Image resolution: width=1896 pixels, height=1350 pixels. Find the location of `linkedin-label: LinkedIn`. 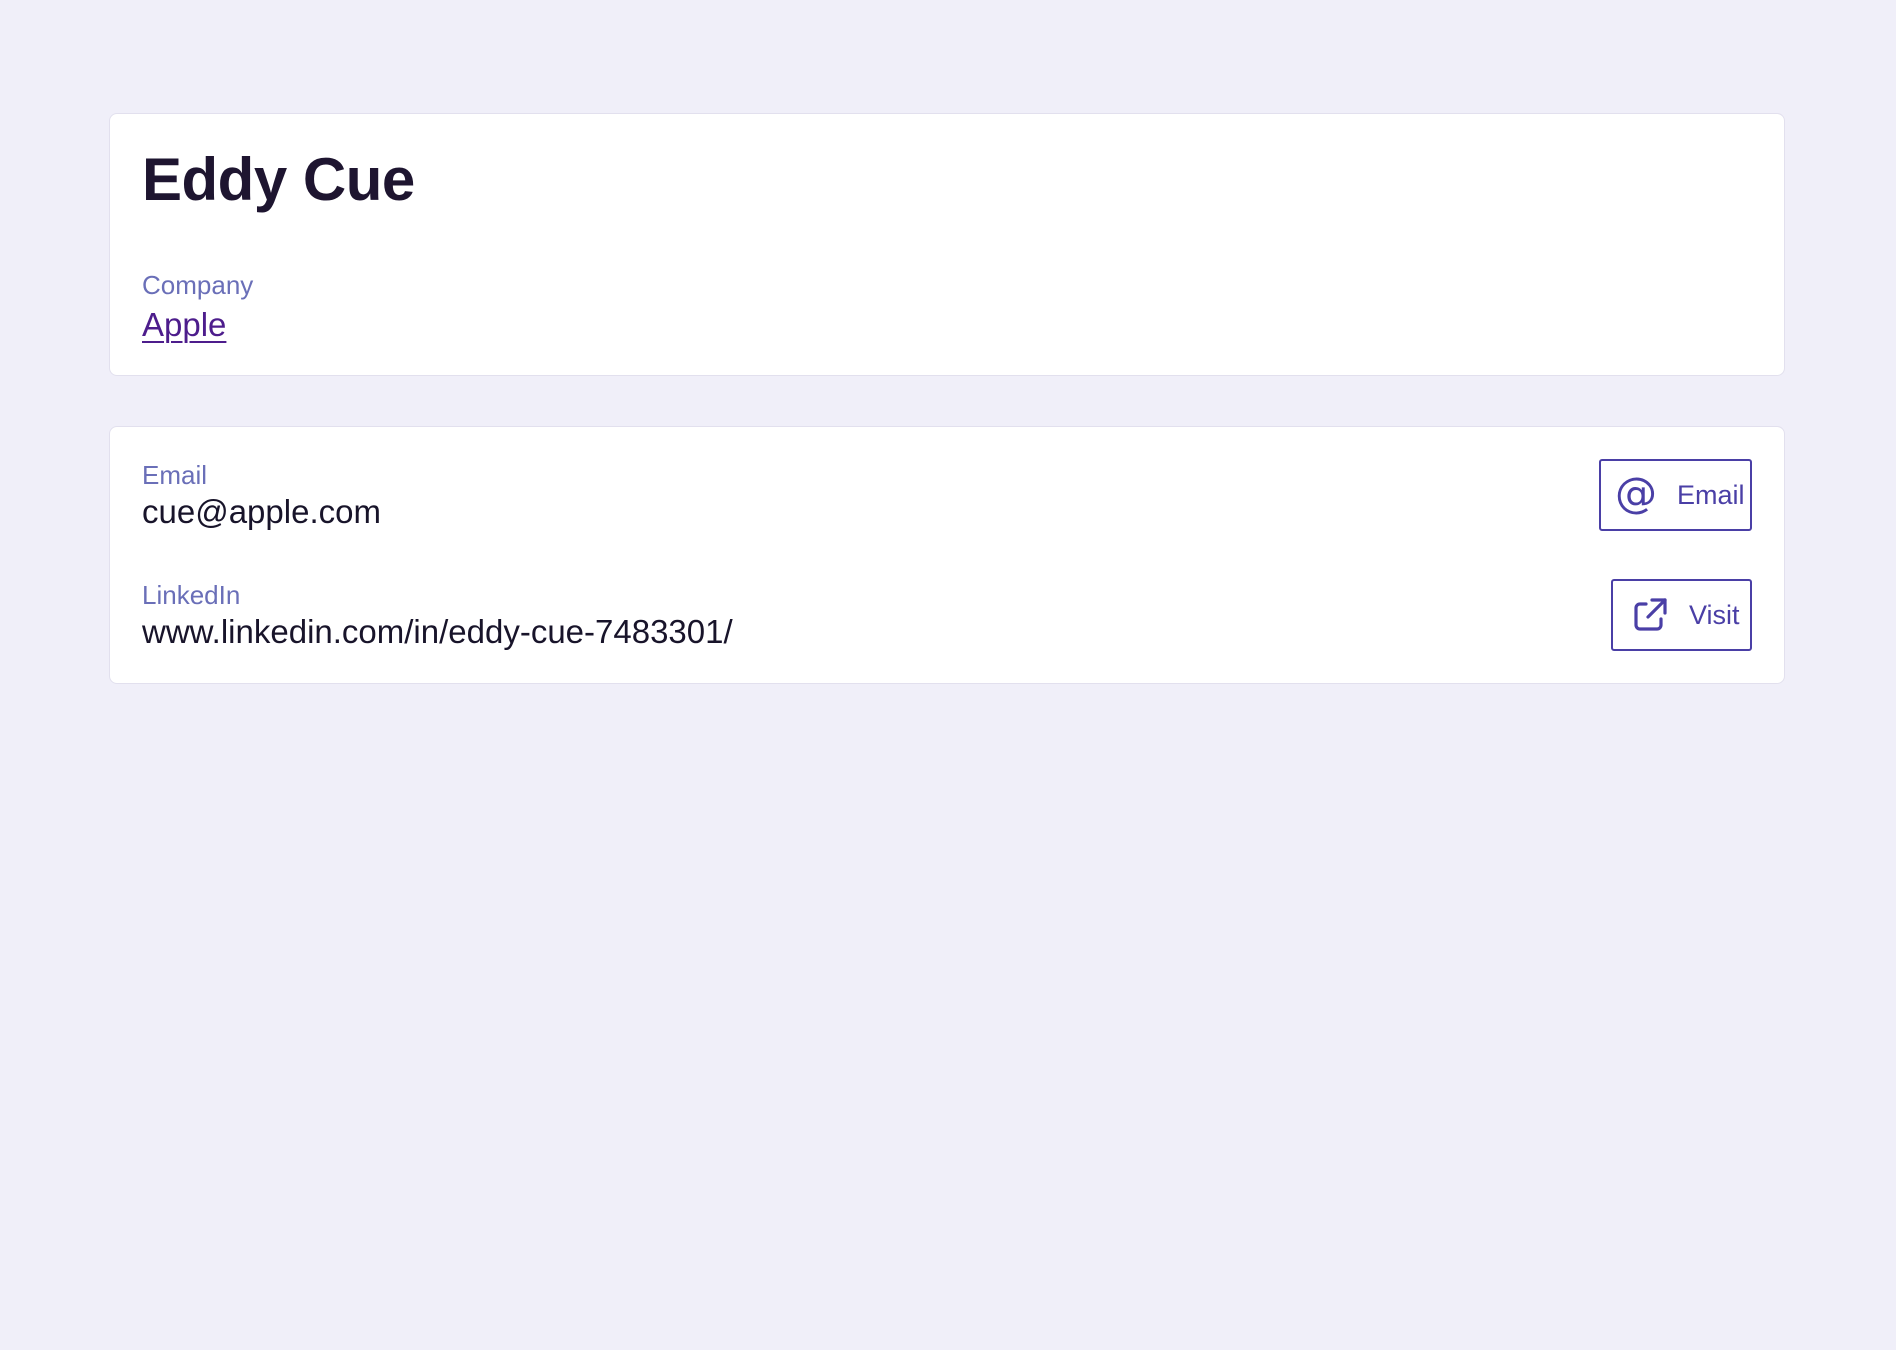

linkedin-label: LinkedIn is located at coordinates (191, 595).